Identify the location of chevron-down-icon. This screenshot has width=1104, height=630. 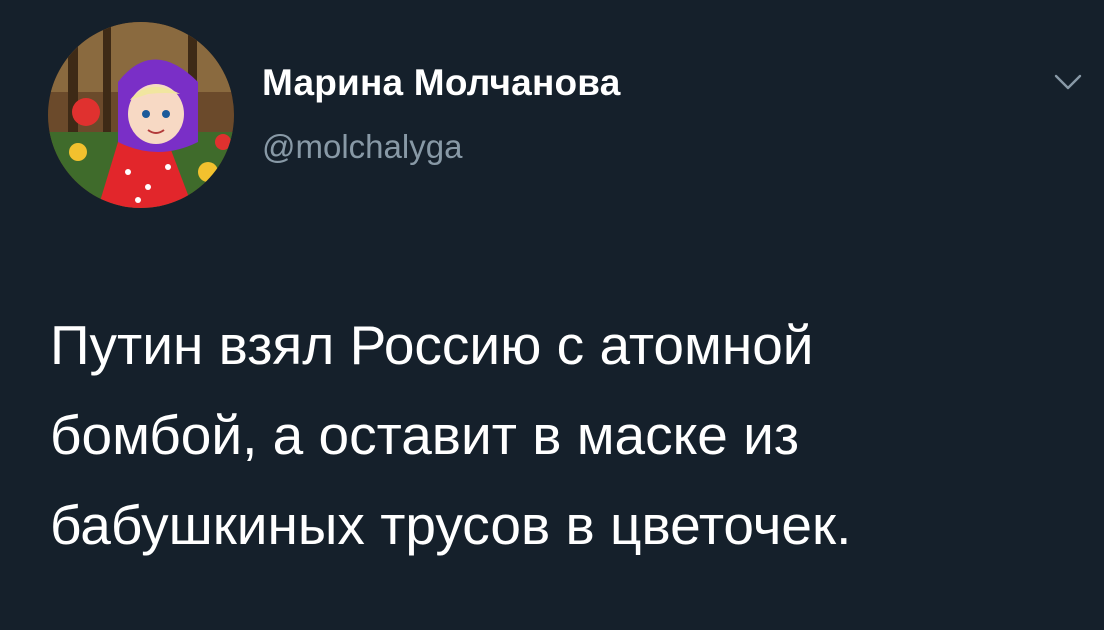
(1068, 82).